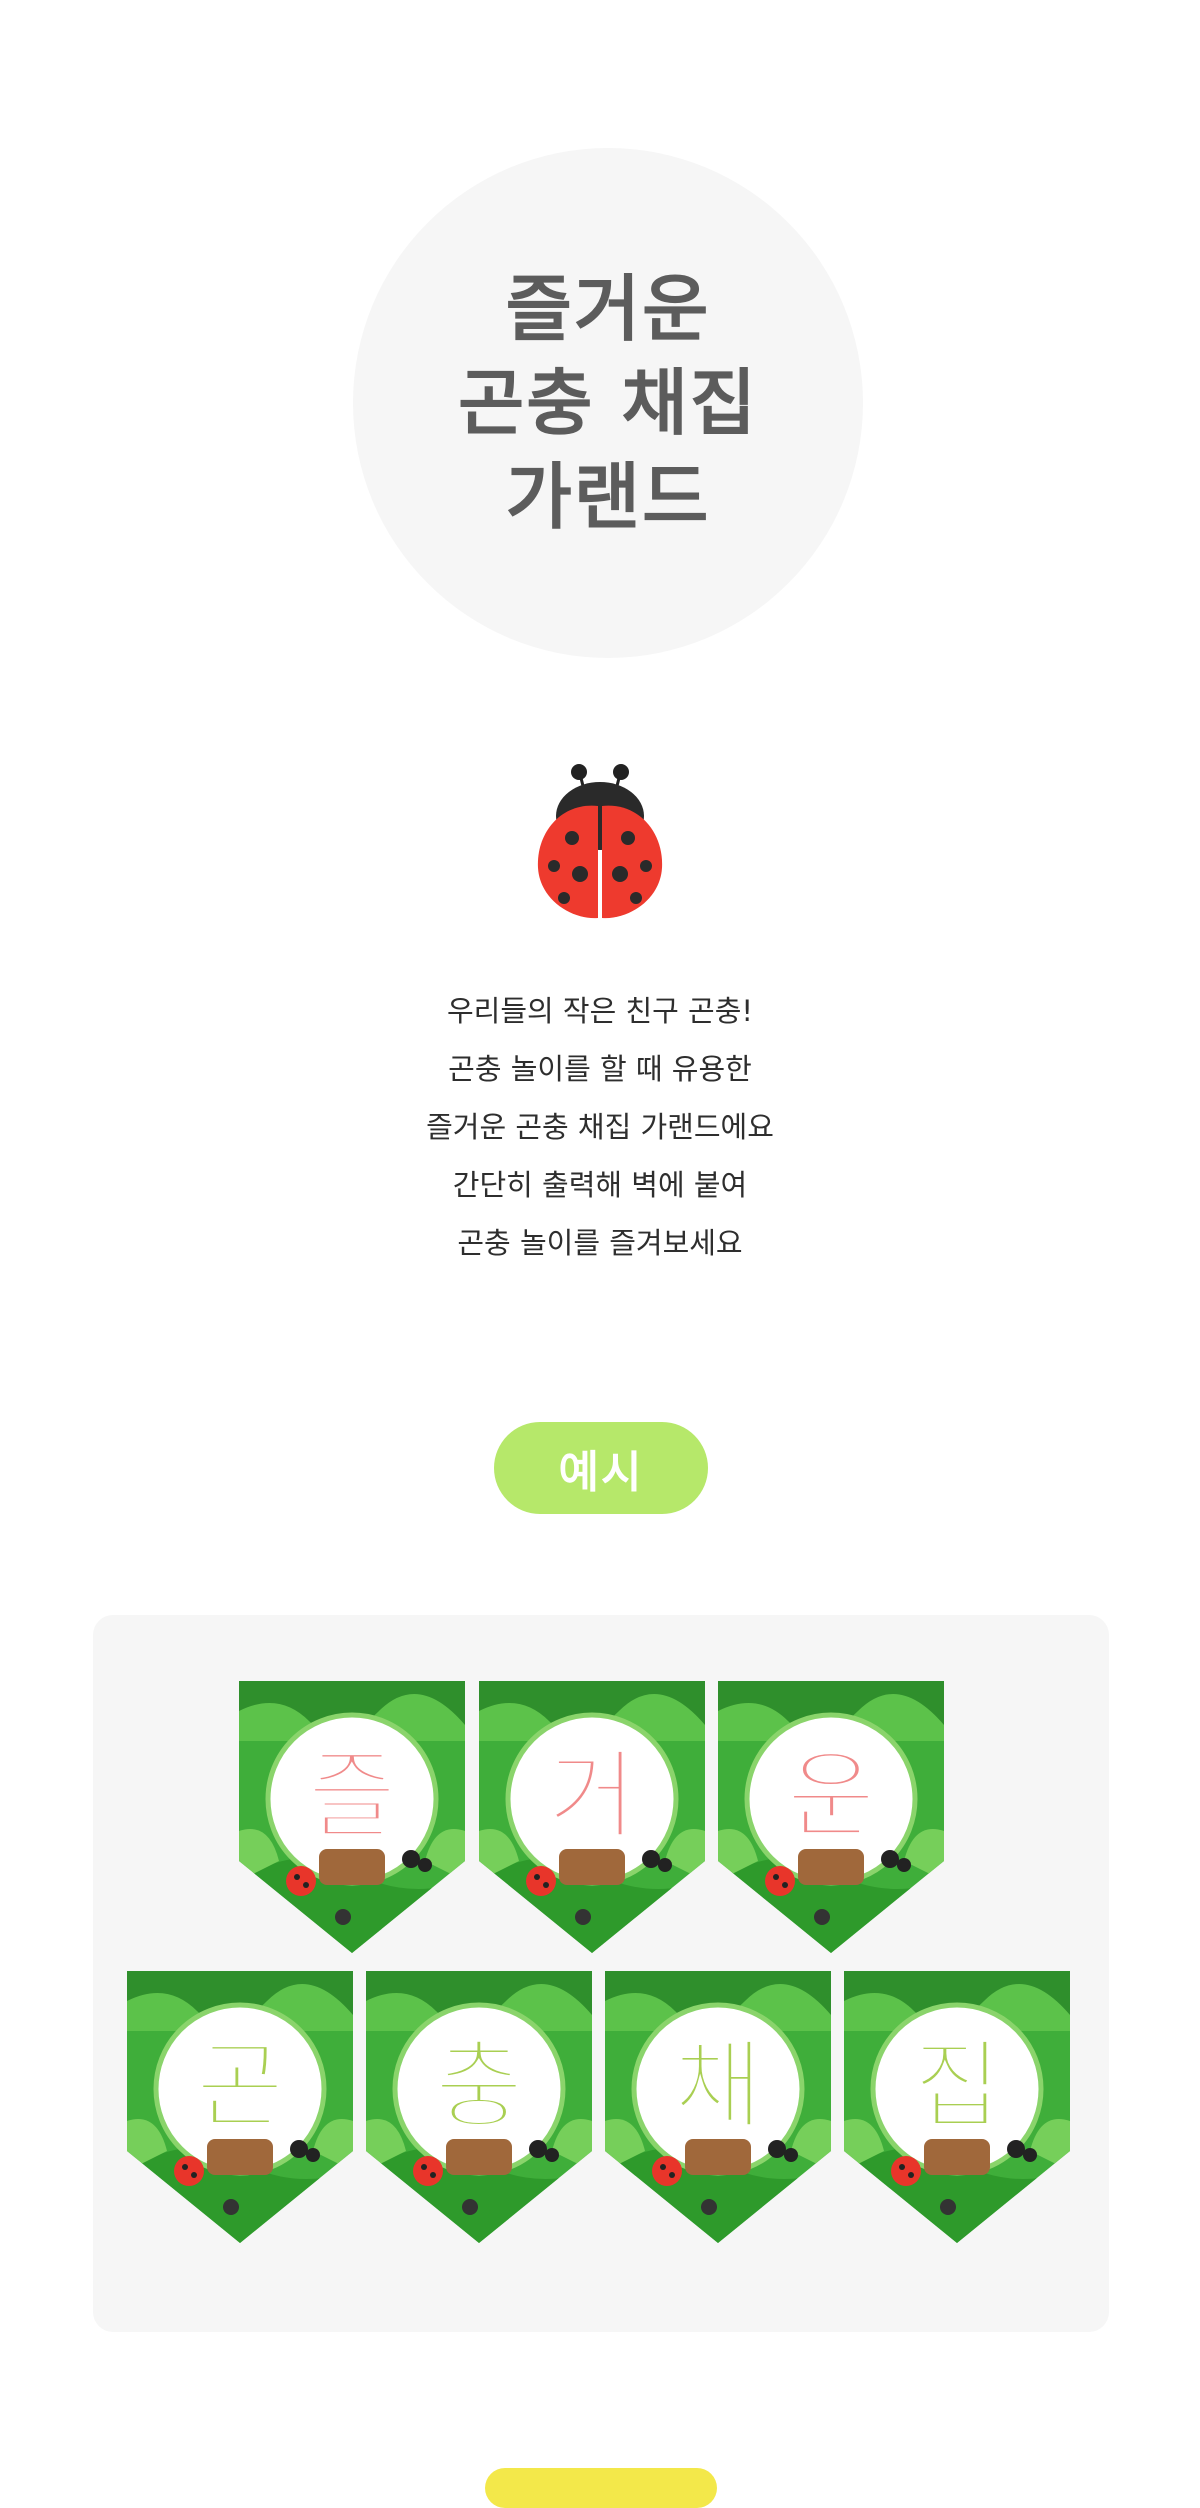  I want to click on garland-pennant: 즐, so click(352, 1817).